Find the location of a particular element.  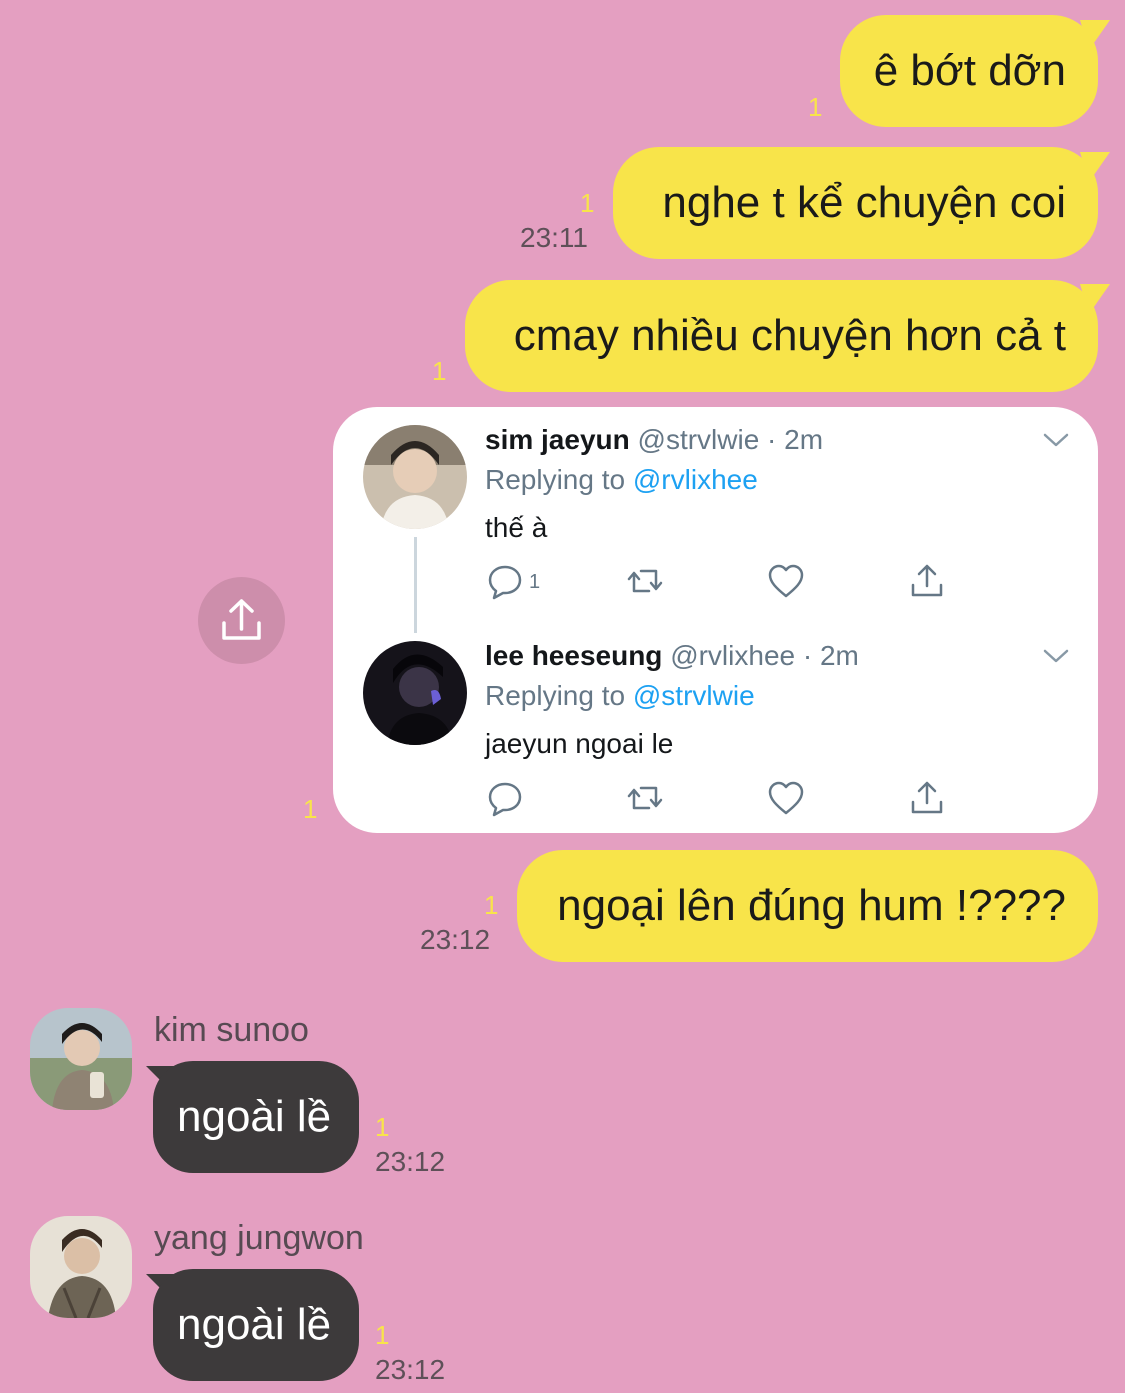

tweet-author: sim jaeyun @strvlwie · 2m is located at coordinates (654, 440).